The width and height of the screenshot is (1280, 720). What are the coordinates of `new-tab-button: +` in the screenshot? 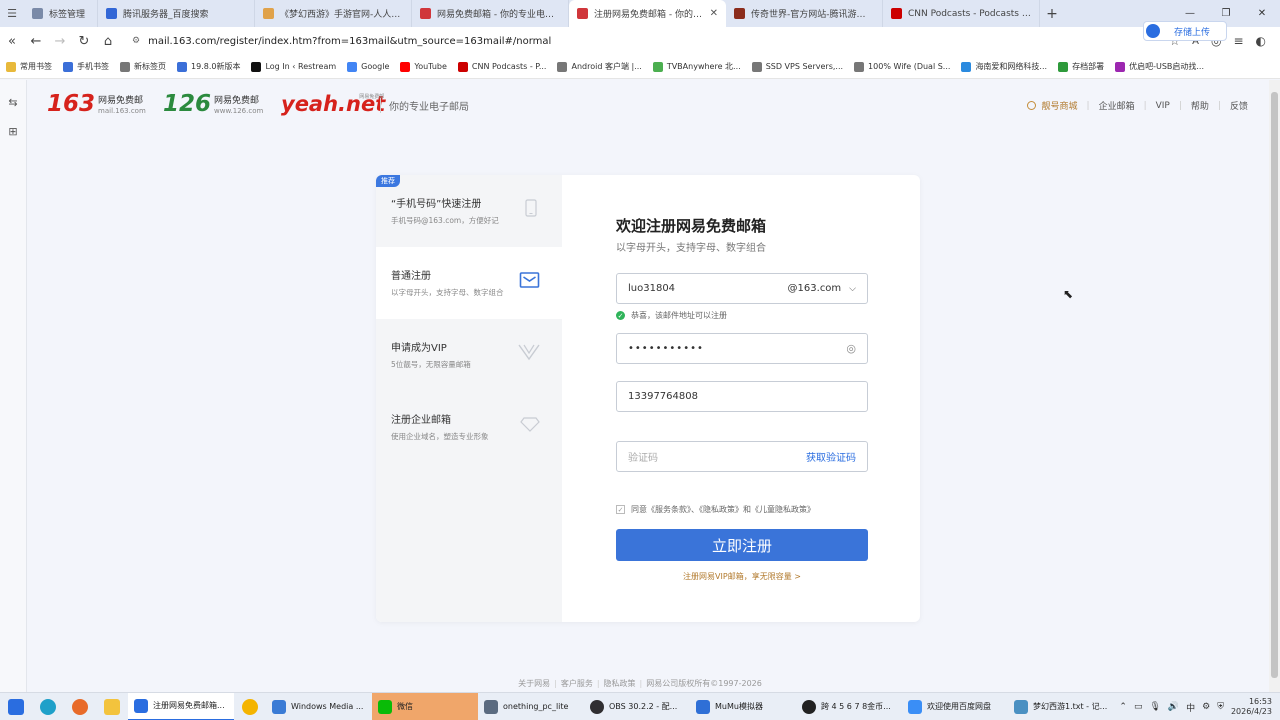 It's located at (1052, 14).